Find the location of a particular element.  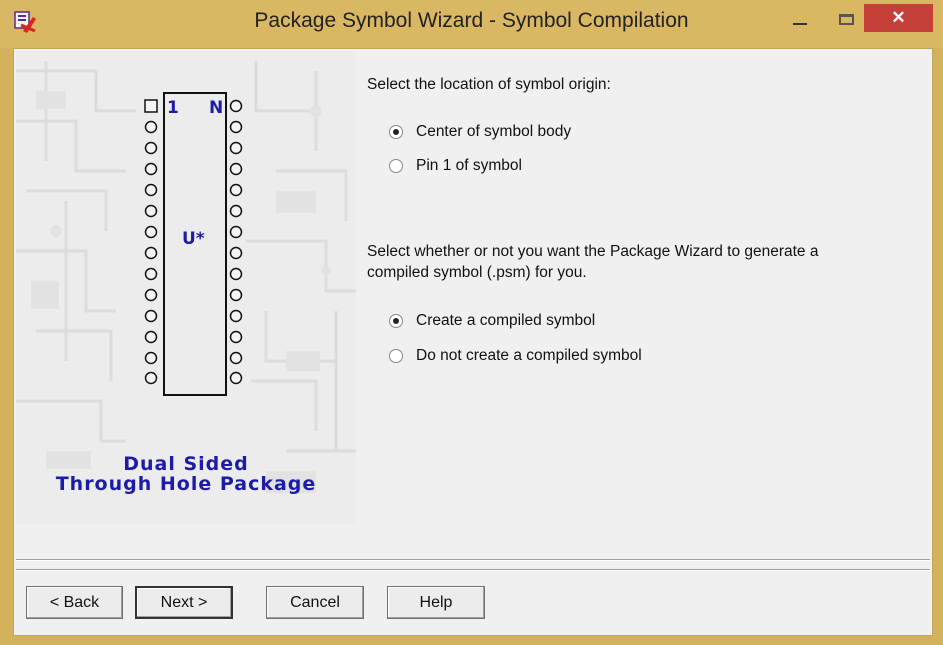

option-label: Create a compiled symbol is located at coordinates (506, 320).